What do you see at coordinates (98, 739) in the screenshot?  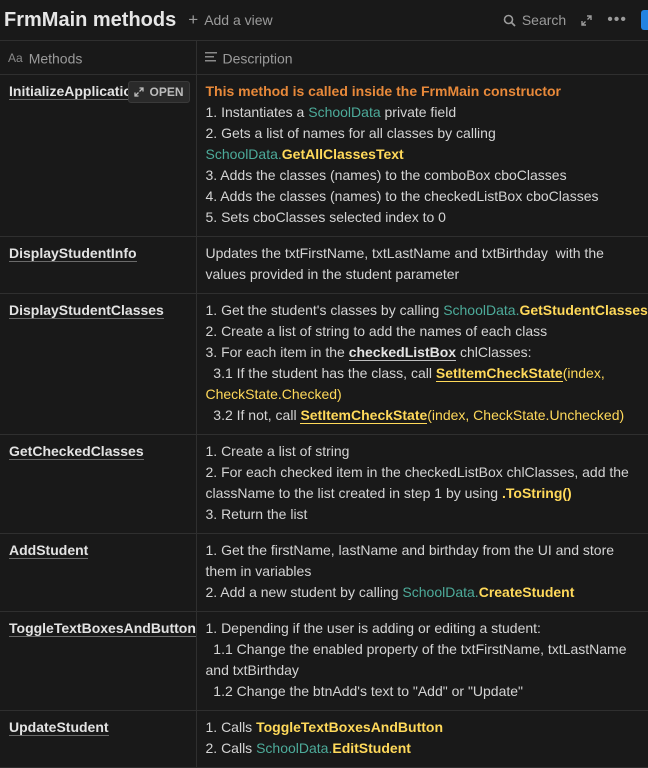 I see `method-name-cell: UpdateStudent` at bounding box center [98, 739].